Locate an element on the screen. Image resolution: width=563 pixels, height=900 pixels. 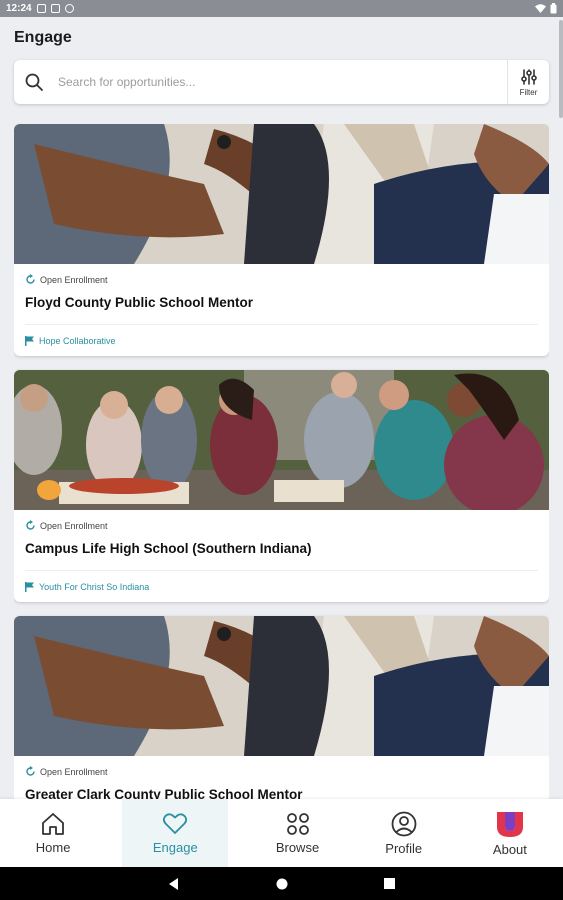
system-navigation-bar is located at coordinates (281, 883).